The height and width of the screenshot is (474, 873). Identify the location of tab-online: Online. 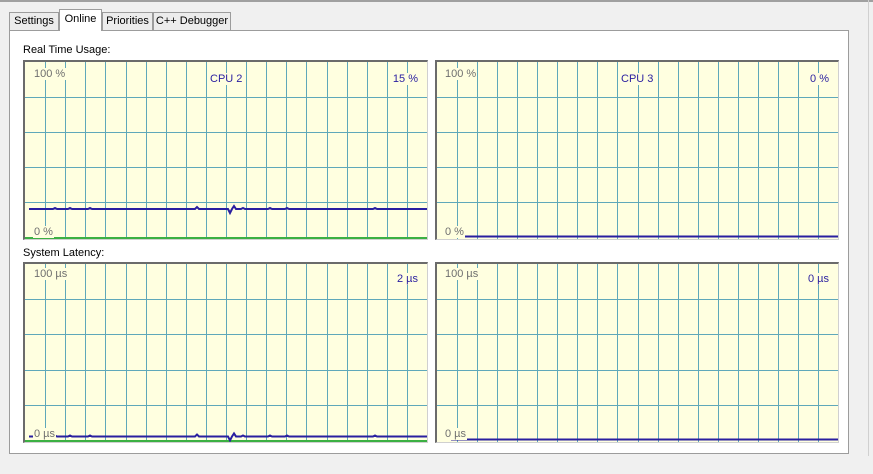
(80, 20).